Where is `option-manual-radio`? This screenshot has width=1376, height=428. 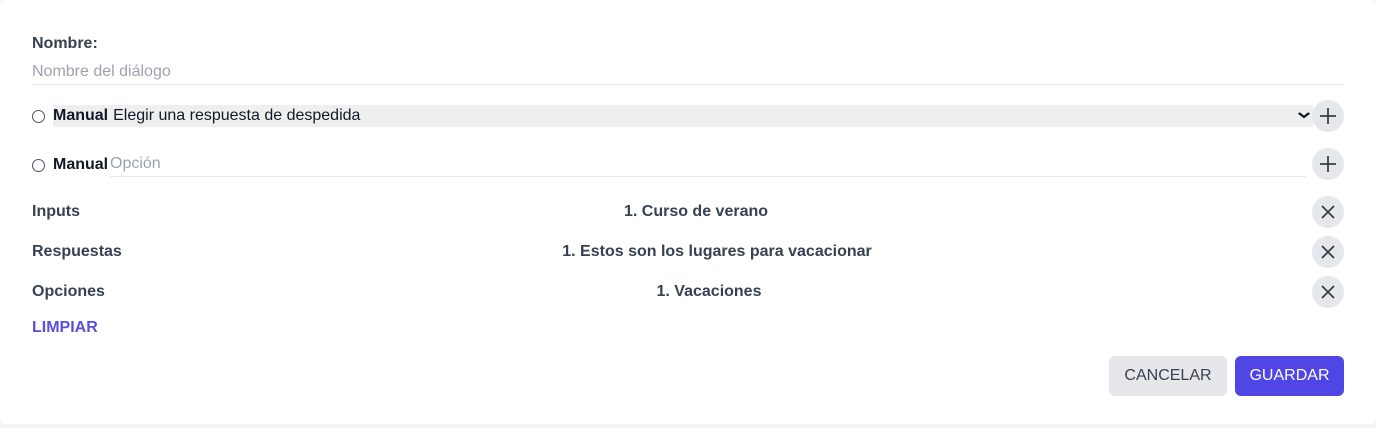 option-manual-radio is located at coordinates (38, 165).